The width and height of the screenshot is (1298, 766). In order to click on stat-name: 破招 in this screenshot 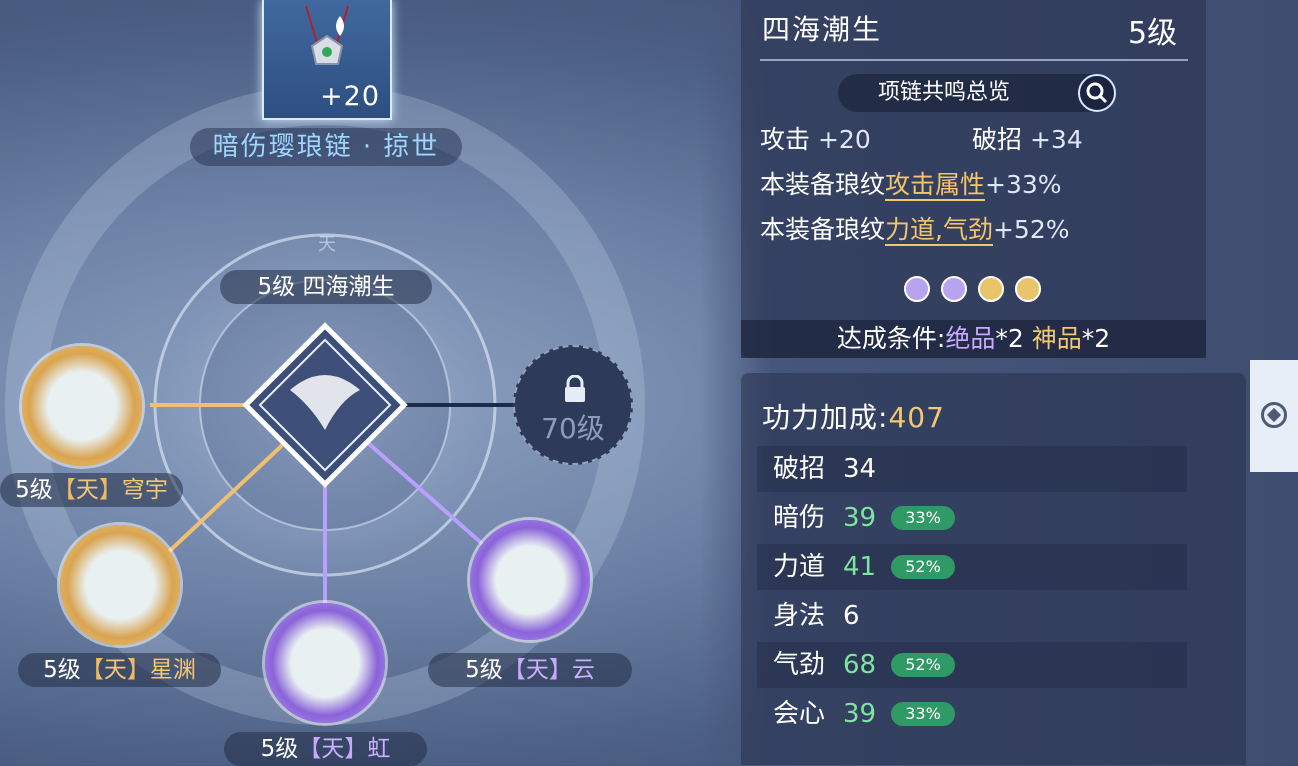, I will do `click(799, 469)`.